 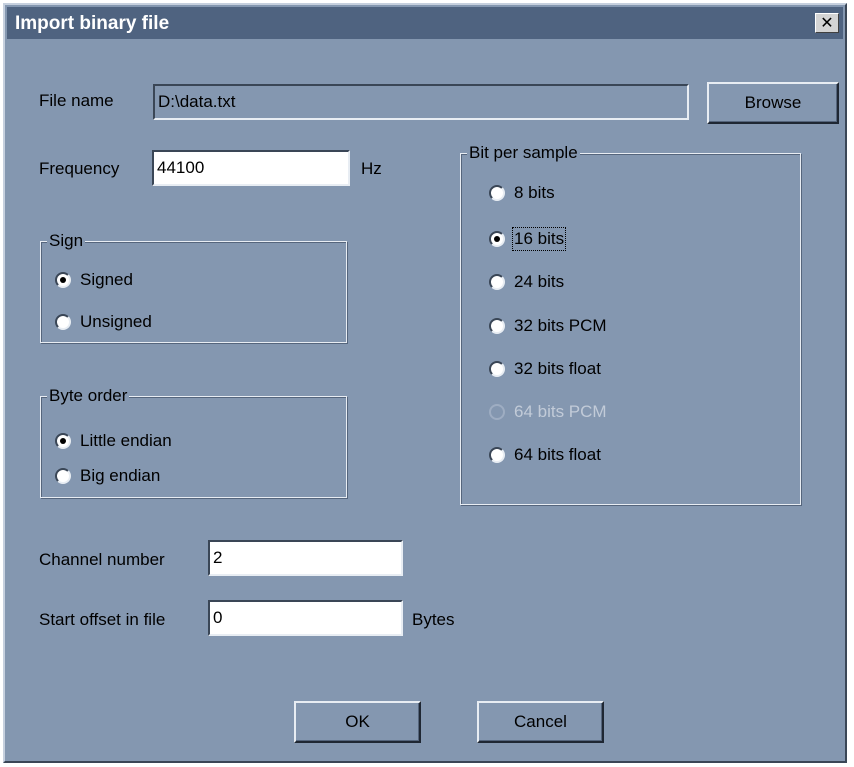 I want to click on browse-button: Browse, so click(x=773, y=103).